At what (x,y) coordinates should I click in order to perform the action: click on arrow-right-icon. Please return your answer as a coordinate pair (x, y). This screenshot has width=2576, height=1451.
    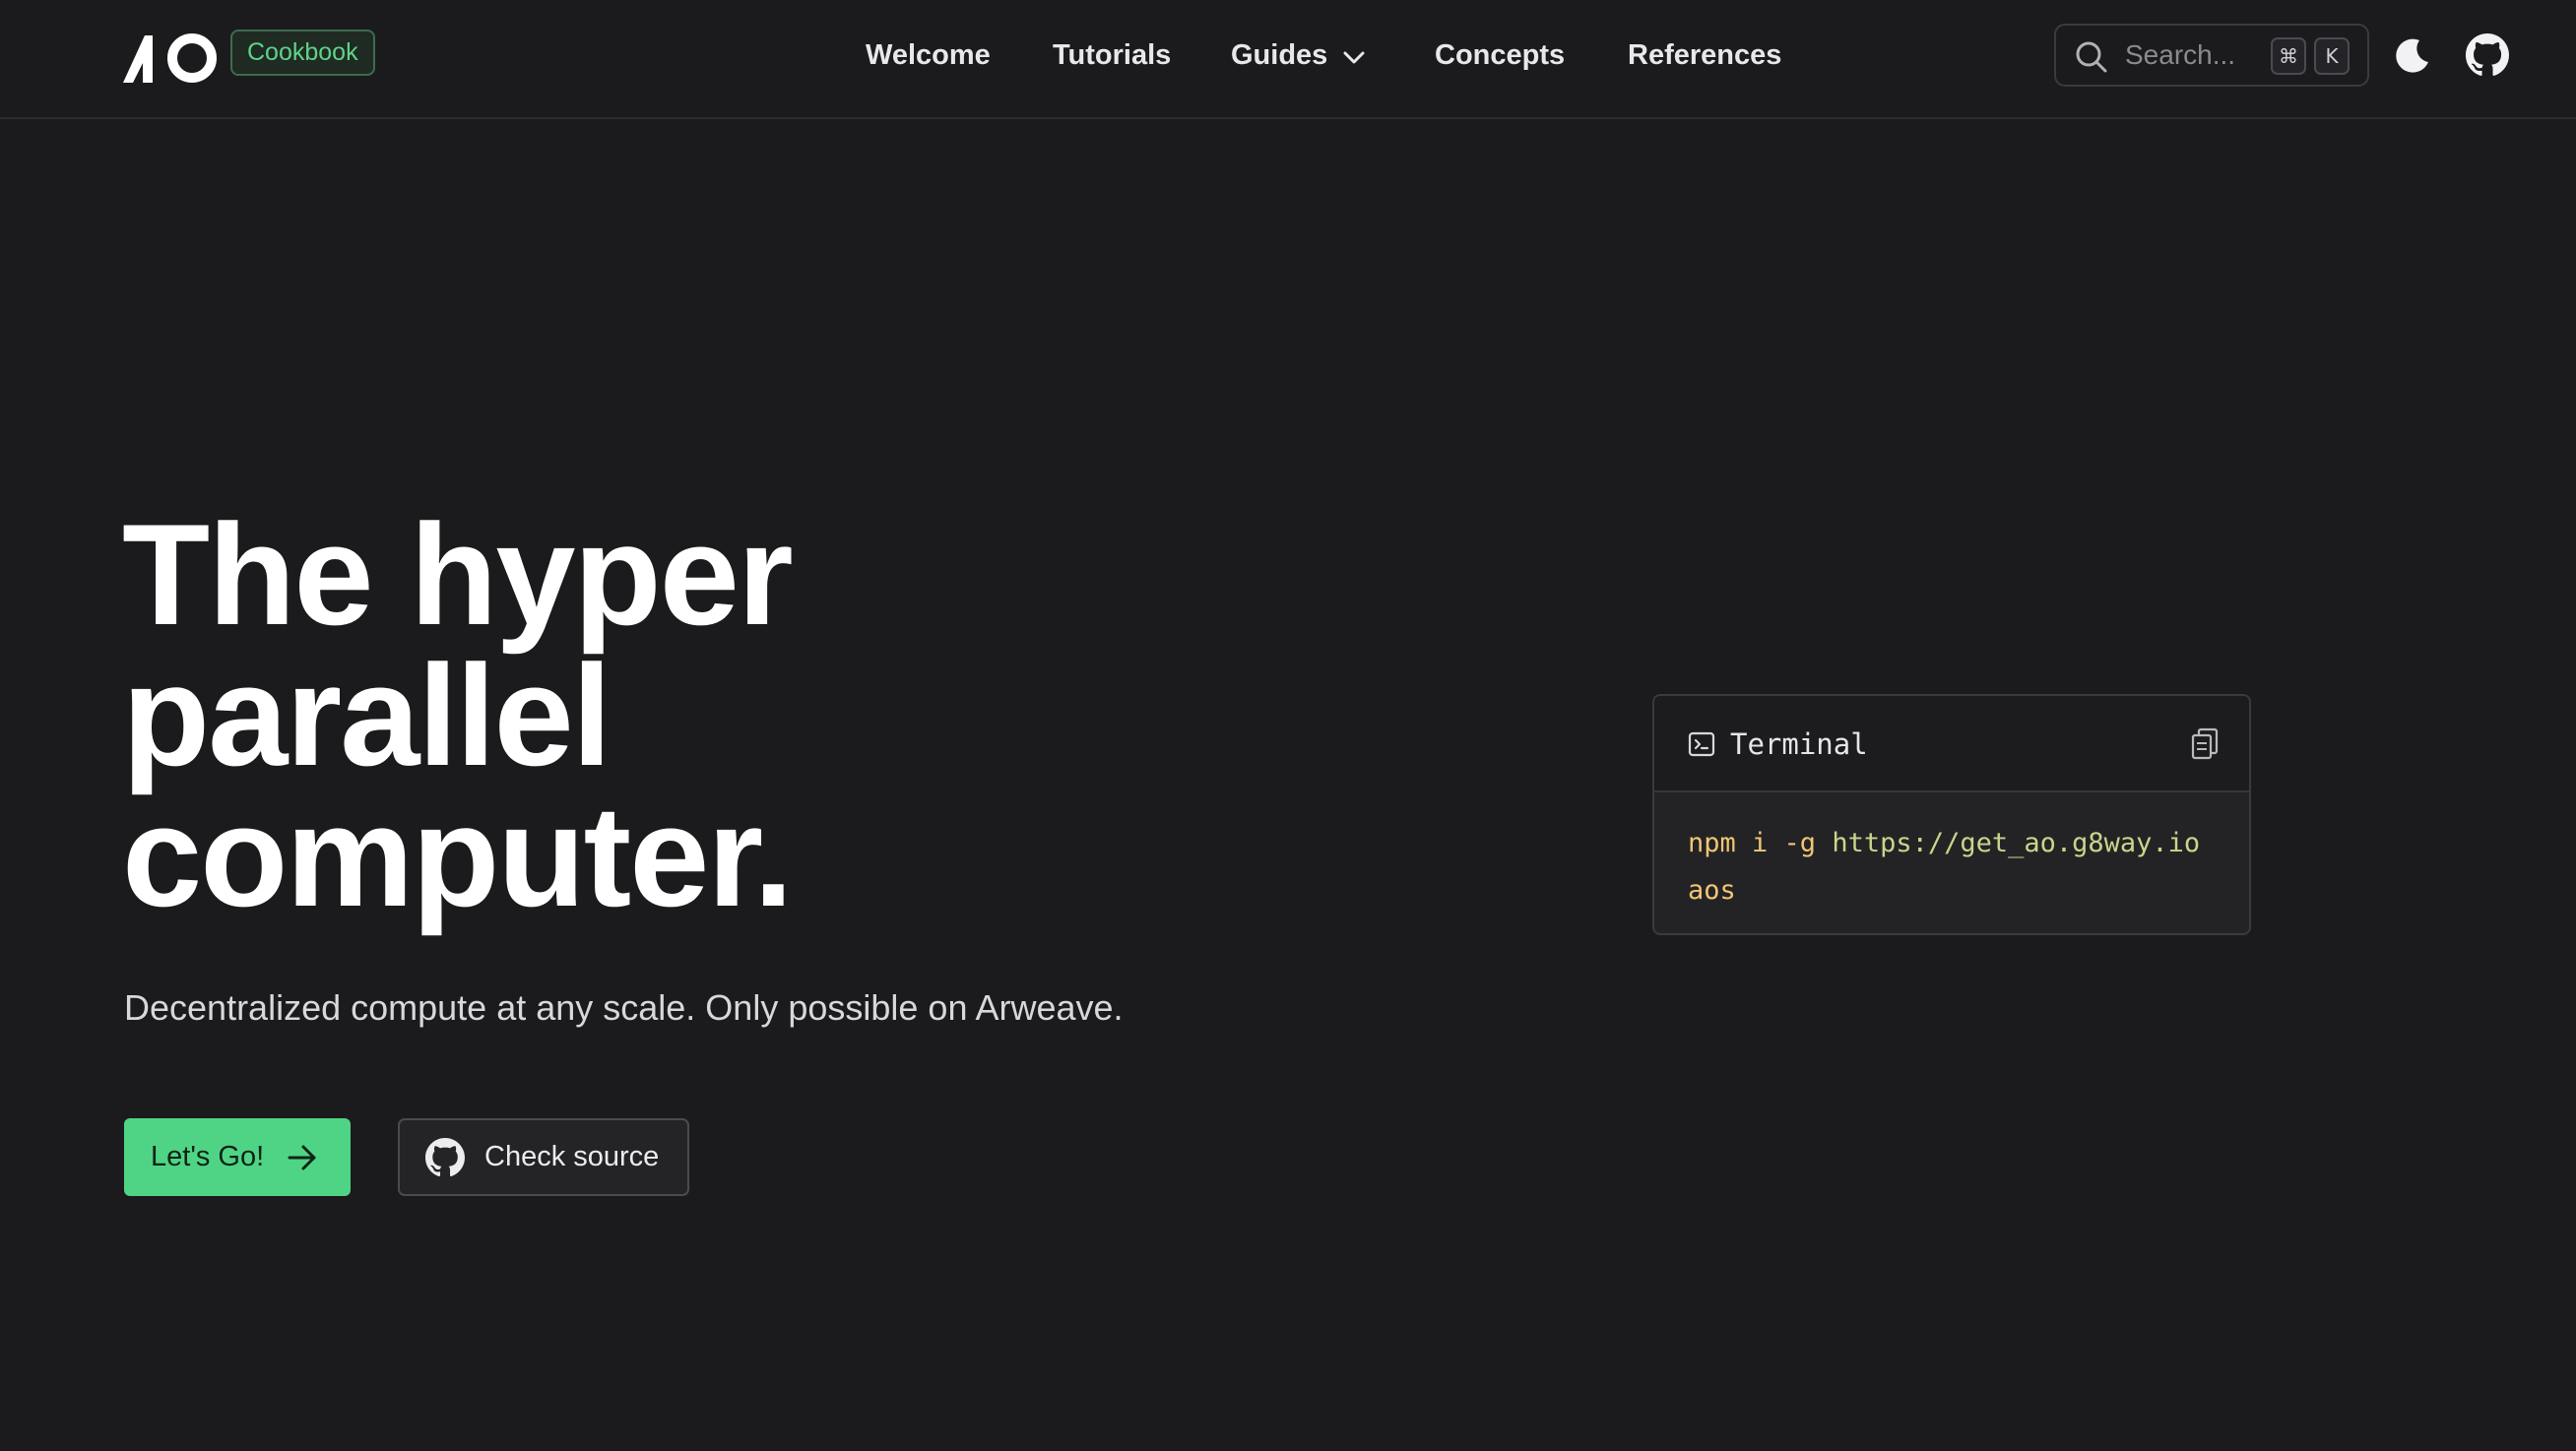
    Looking at the image, I should click on (302, 1157).